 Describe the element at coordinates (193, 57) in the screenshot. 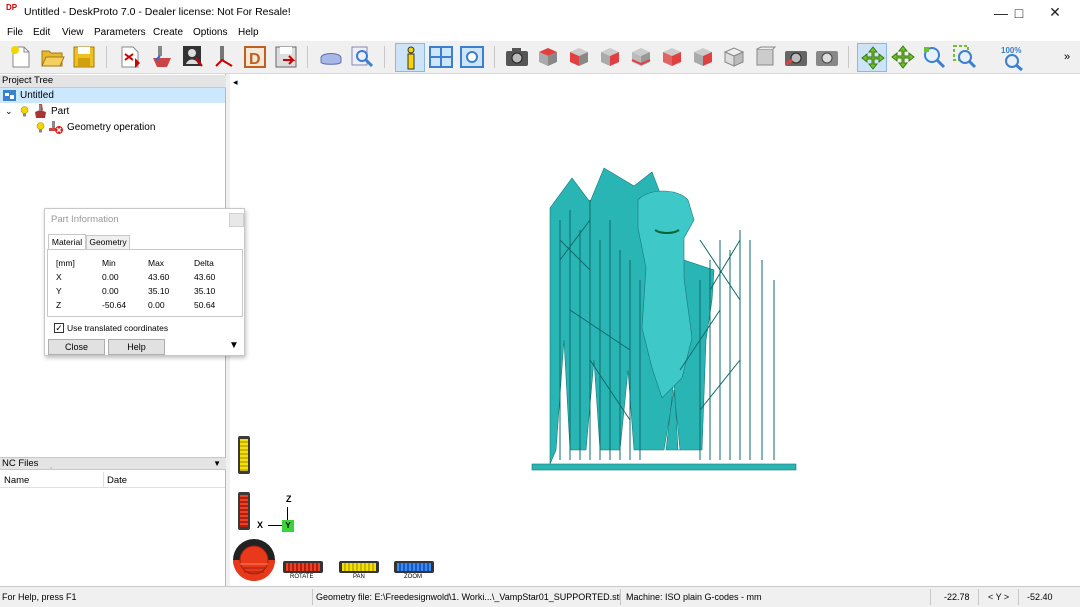

I see `vector-operation-icon` at that location.